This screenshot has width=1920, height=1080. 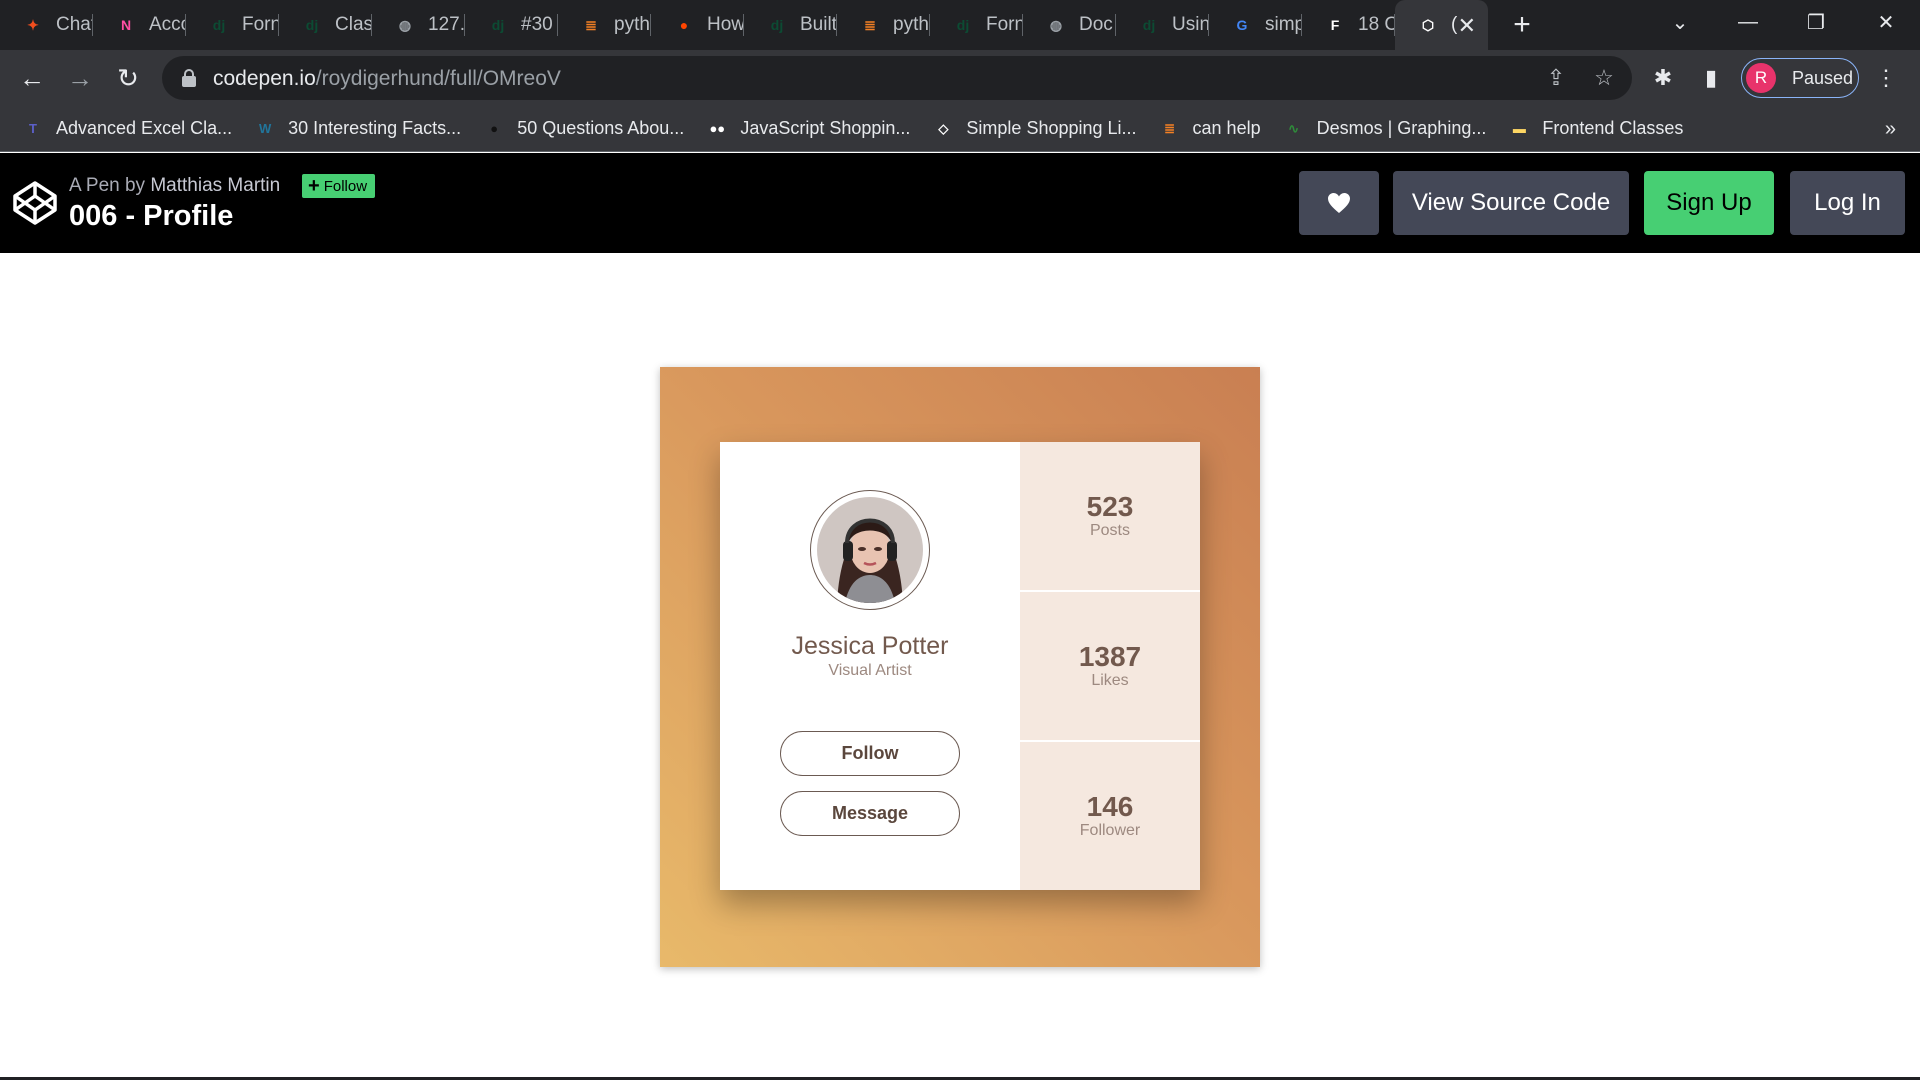 What do you see at coordinates (897, 78) in the screenshot?
I see `address-bar: codepen.io/roydigerhund/full/OMreoV ⇪ ☆` at bounding box center [897, 78].